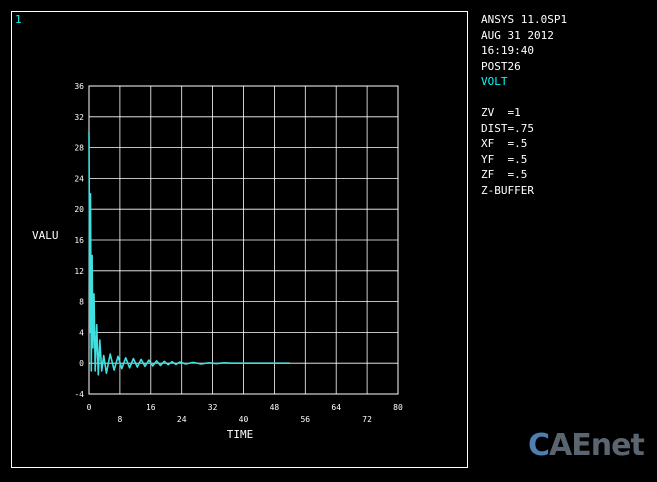 The image size is (657, 482). What do you see at coordinates (524, 19) in the screenshot?
I see `product-version: ANSYS 11.0SP1` at bounding box center [524, 19].